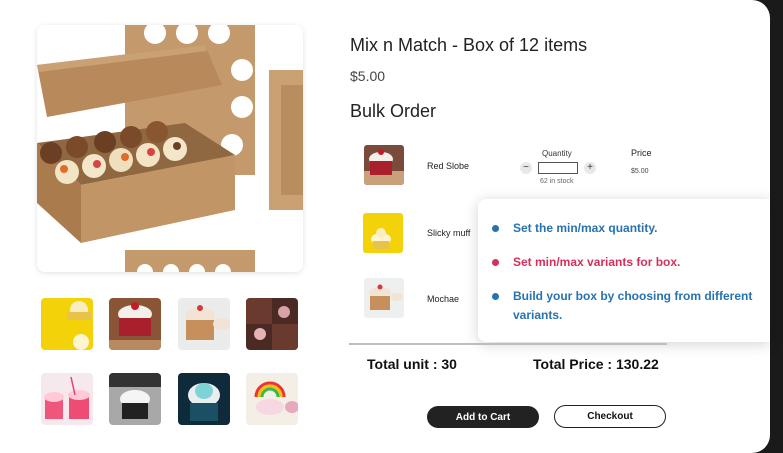 This screenshot has height=453, width=783. Describe the element at coordinates (469, 45) in the screenshot. I see `product-title: Mix n Match - Box of 12 items` at that location.